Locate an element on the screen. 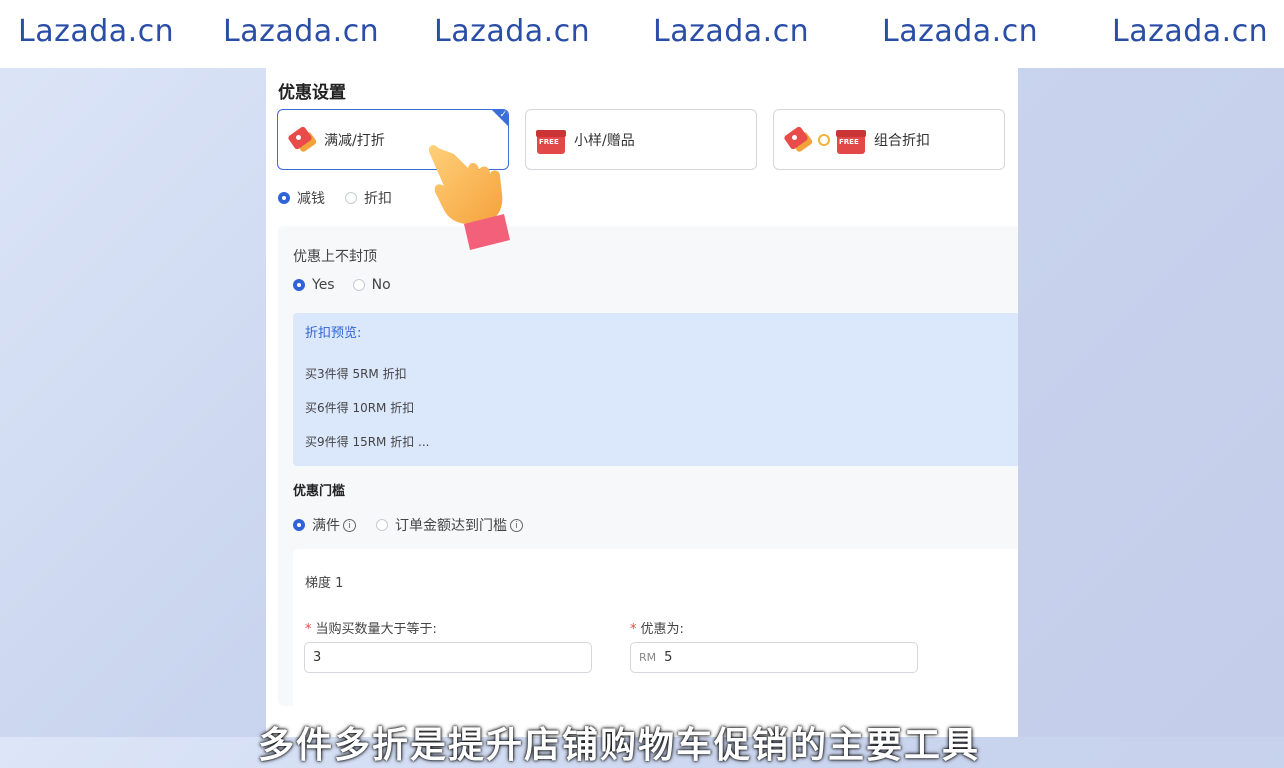 This screenshot has width=1284, height=768. preview-title: 折扣预览: is located at coordinates (333, 333).